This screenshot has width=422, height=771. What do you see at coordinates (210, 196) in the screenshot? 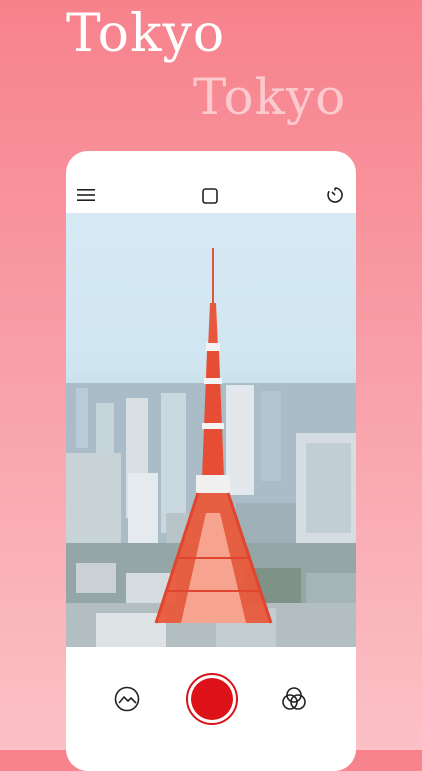
I see `frame-icon` at bounding box center [210, 196].